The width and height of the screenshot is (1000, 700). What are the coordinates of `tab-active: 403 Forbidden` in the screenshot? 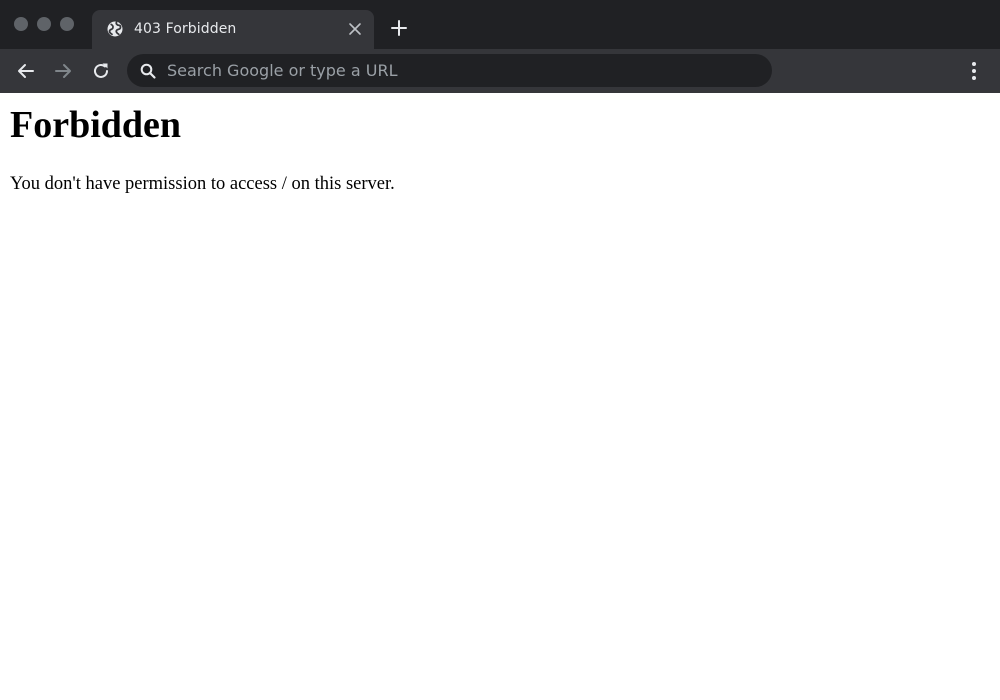 It's located at (233, 29).